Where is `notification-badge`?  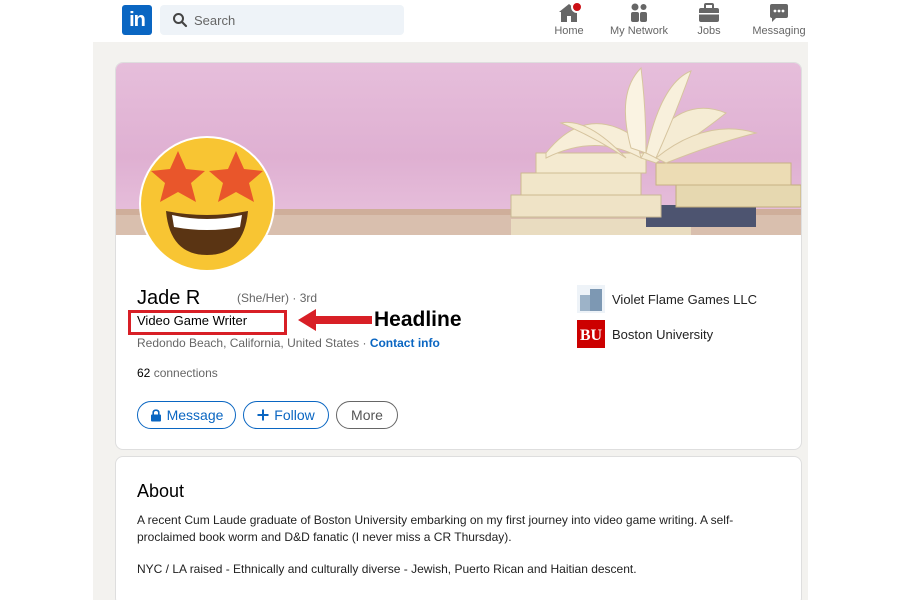
notification-badge is located at coordinates (577, 7).